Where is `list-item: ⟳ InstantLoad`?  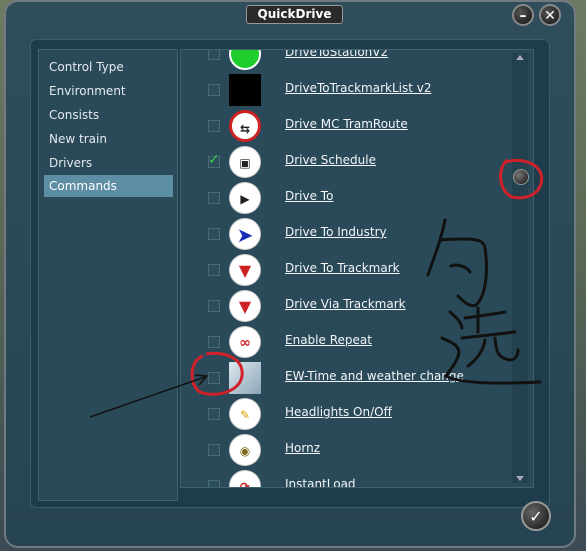 list-item: ⟳ InstantLoad is located at coordinates (341, 477).